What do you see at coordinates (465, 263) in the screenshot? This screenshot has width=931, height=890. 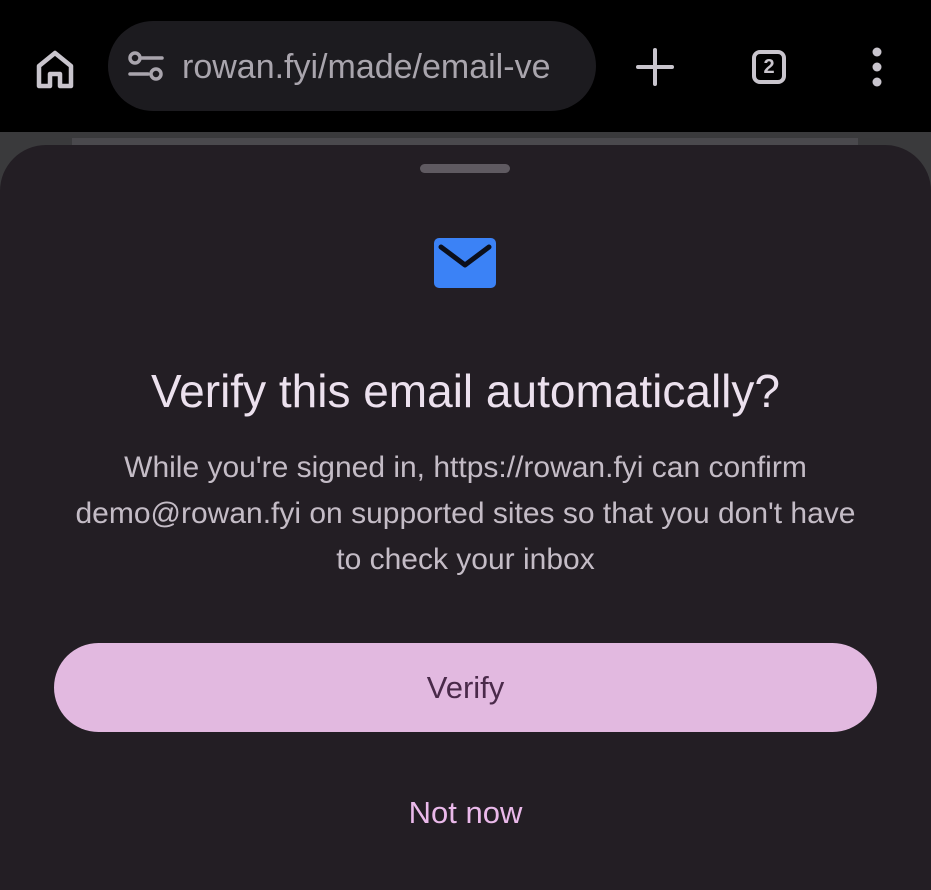 I see `email-icon` at bounding box center [465, 263].